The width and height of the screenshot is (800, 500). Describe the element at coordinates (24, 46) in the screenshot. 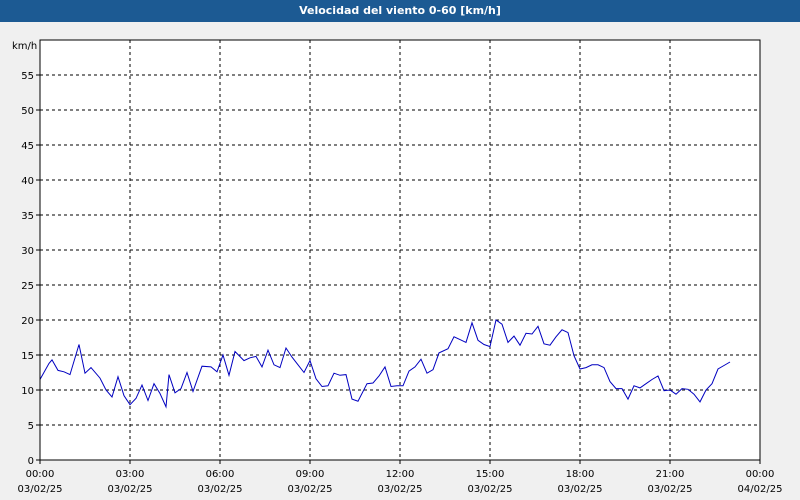

I see `y-axis-label: km/h` at that location.